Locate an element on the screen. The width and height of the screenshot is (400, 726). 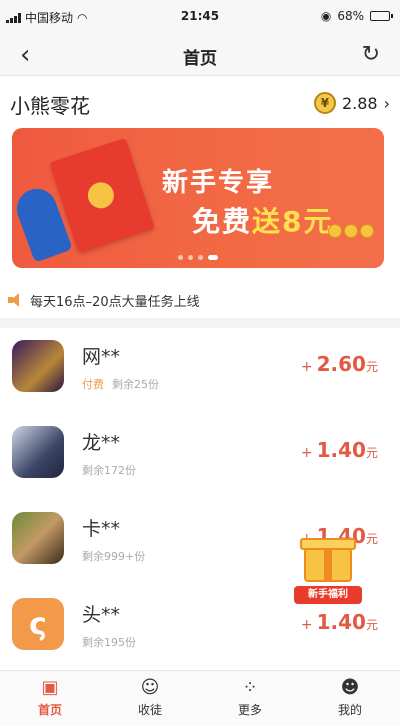
page-title: 首页 is located at coordinates (200, 59).